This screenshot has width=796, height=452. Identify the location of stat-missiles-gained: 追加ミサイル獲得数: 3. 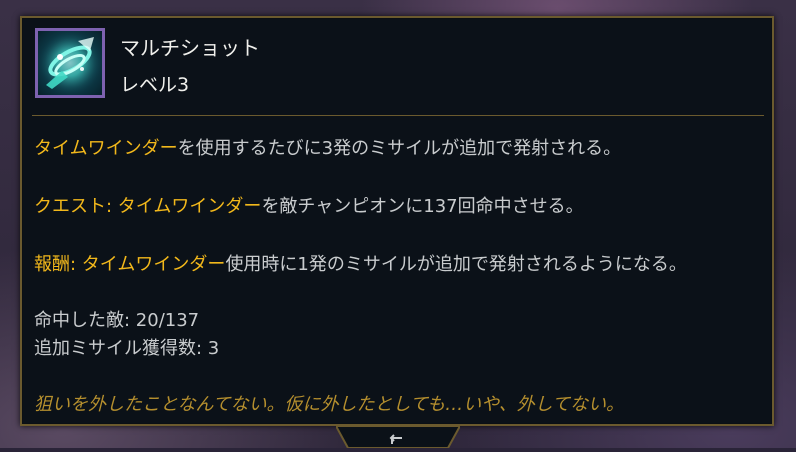
(127, 348).